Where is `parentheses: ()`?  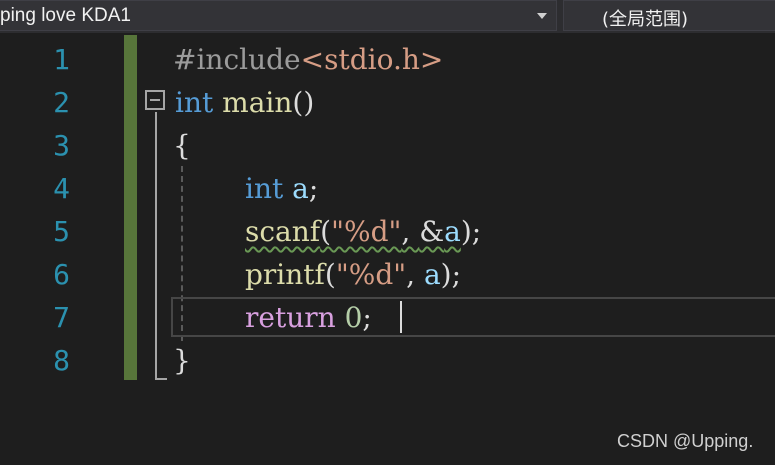 parentheses: () is located at coordinates (303, 102).